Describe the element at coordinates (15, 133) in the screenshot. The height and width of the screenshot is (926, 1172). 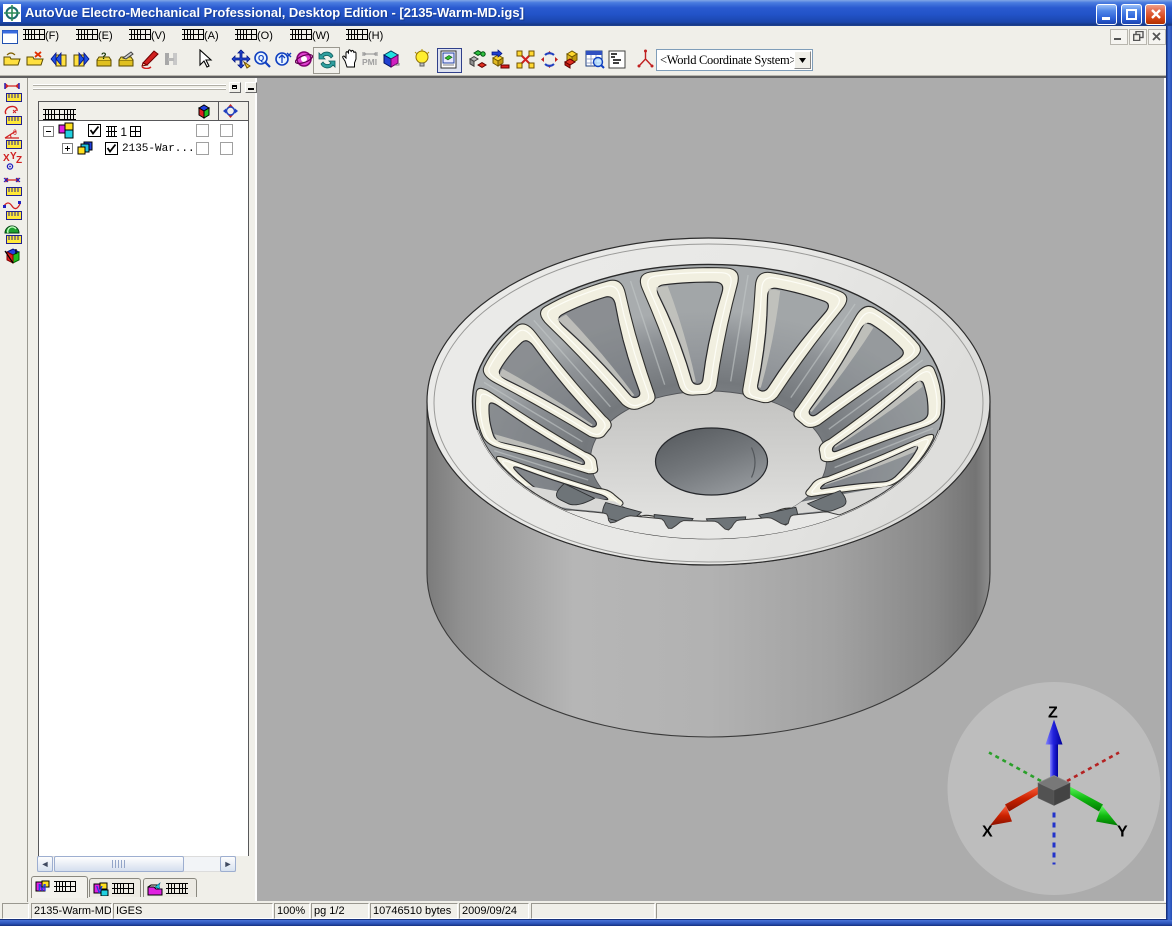
I see `svg-text: θ` at that location.